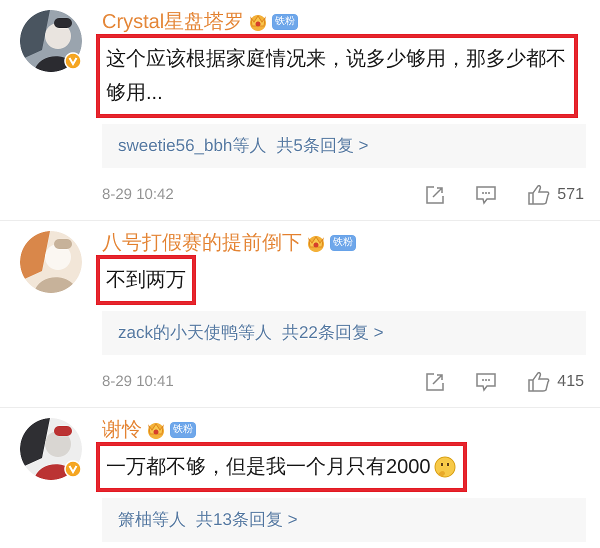 Image resolution: width=600 pixels, height=548 pixels. What do you see at coordinates (138, 382) in the screenshot?
I see `comment-time: 8-29 10:41` at bounding box center [138, 382].